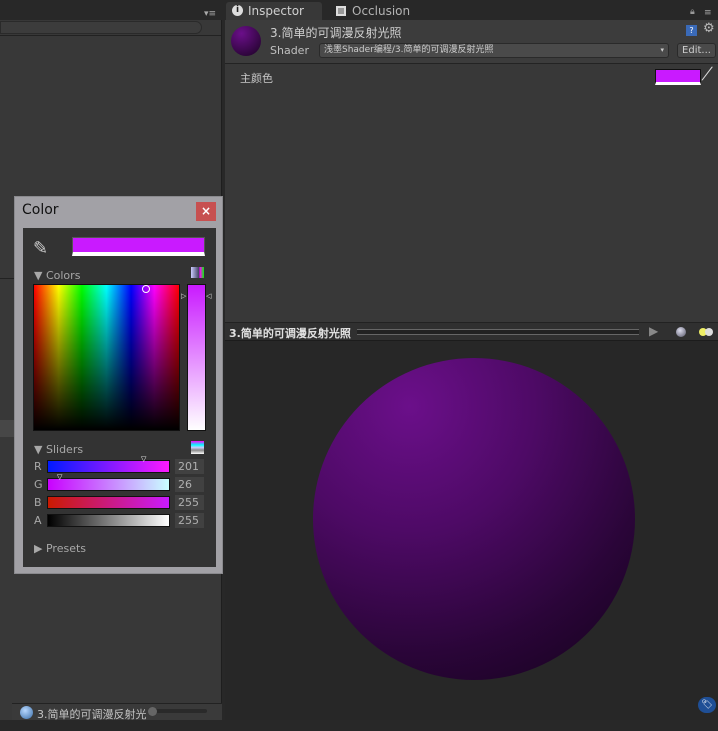  What do you see at coordinates (709, 28) in the screenshot?
I see `gear-icon: ⚙` at bounding box center [709, 28].